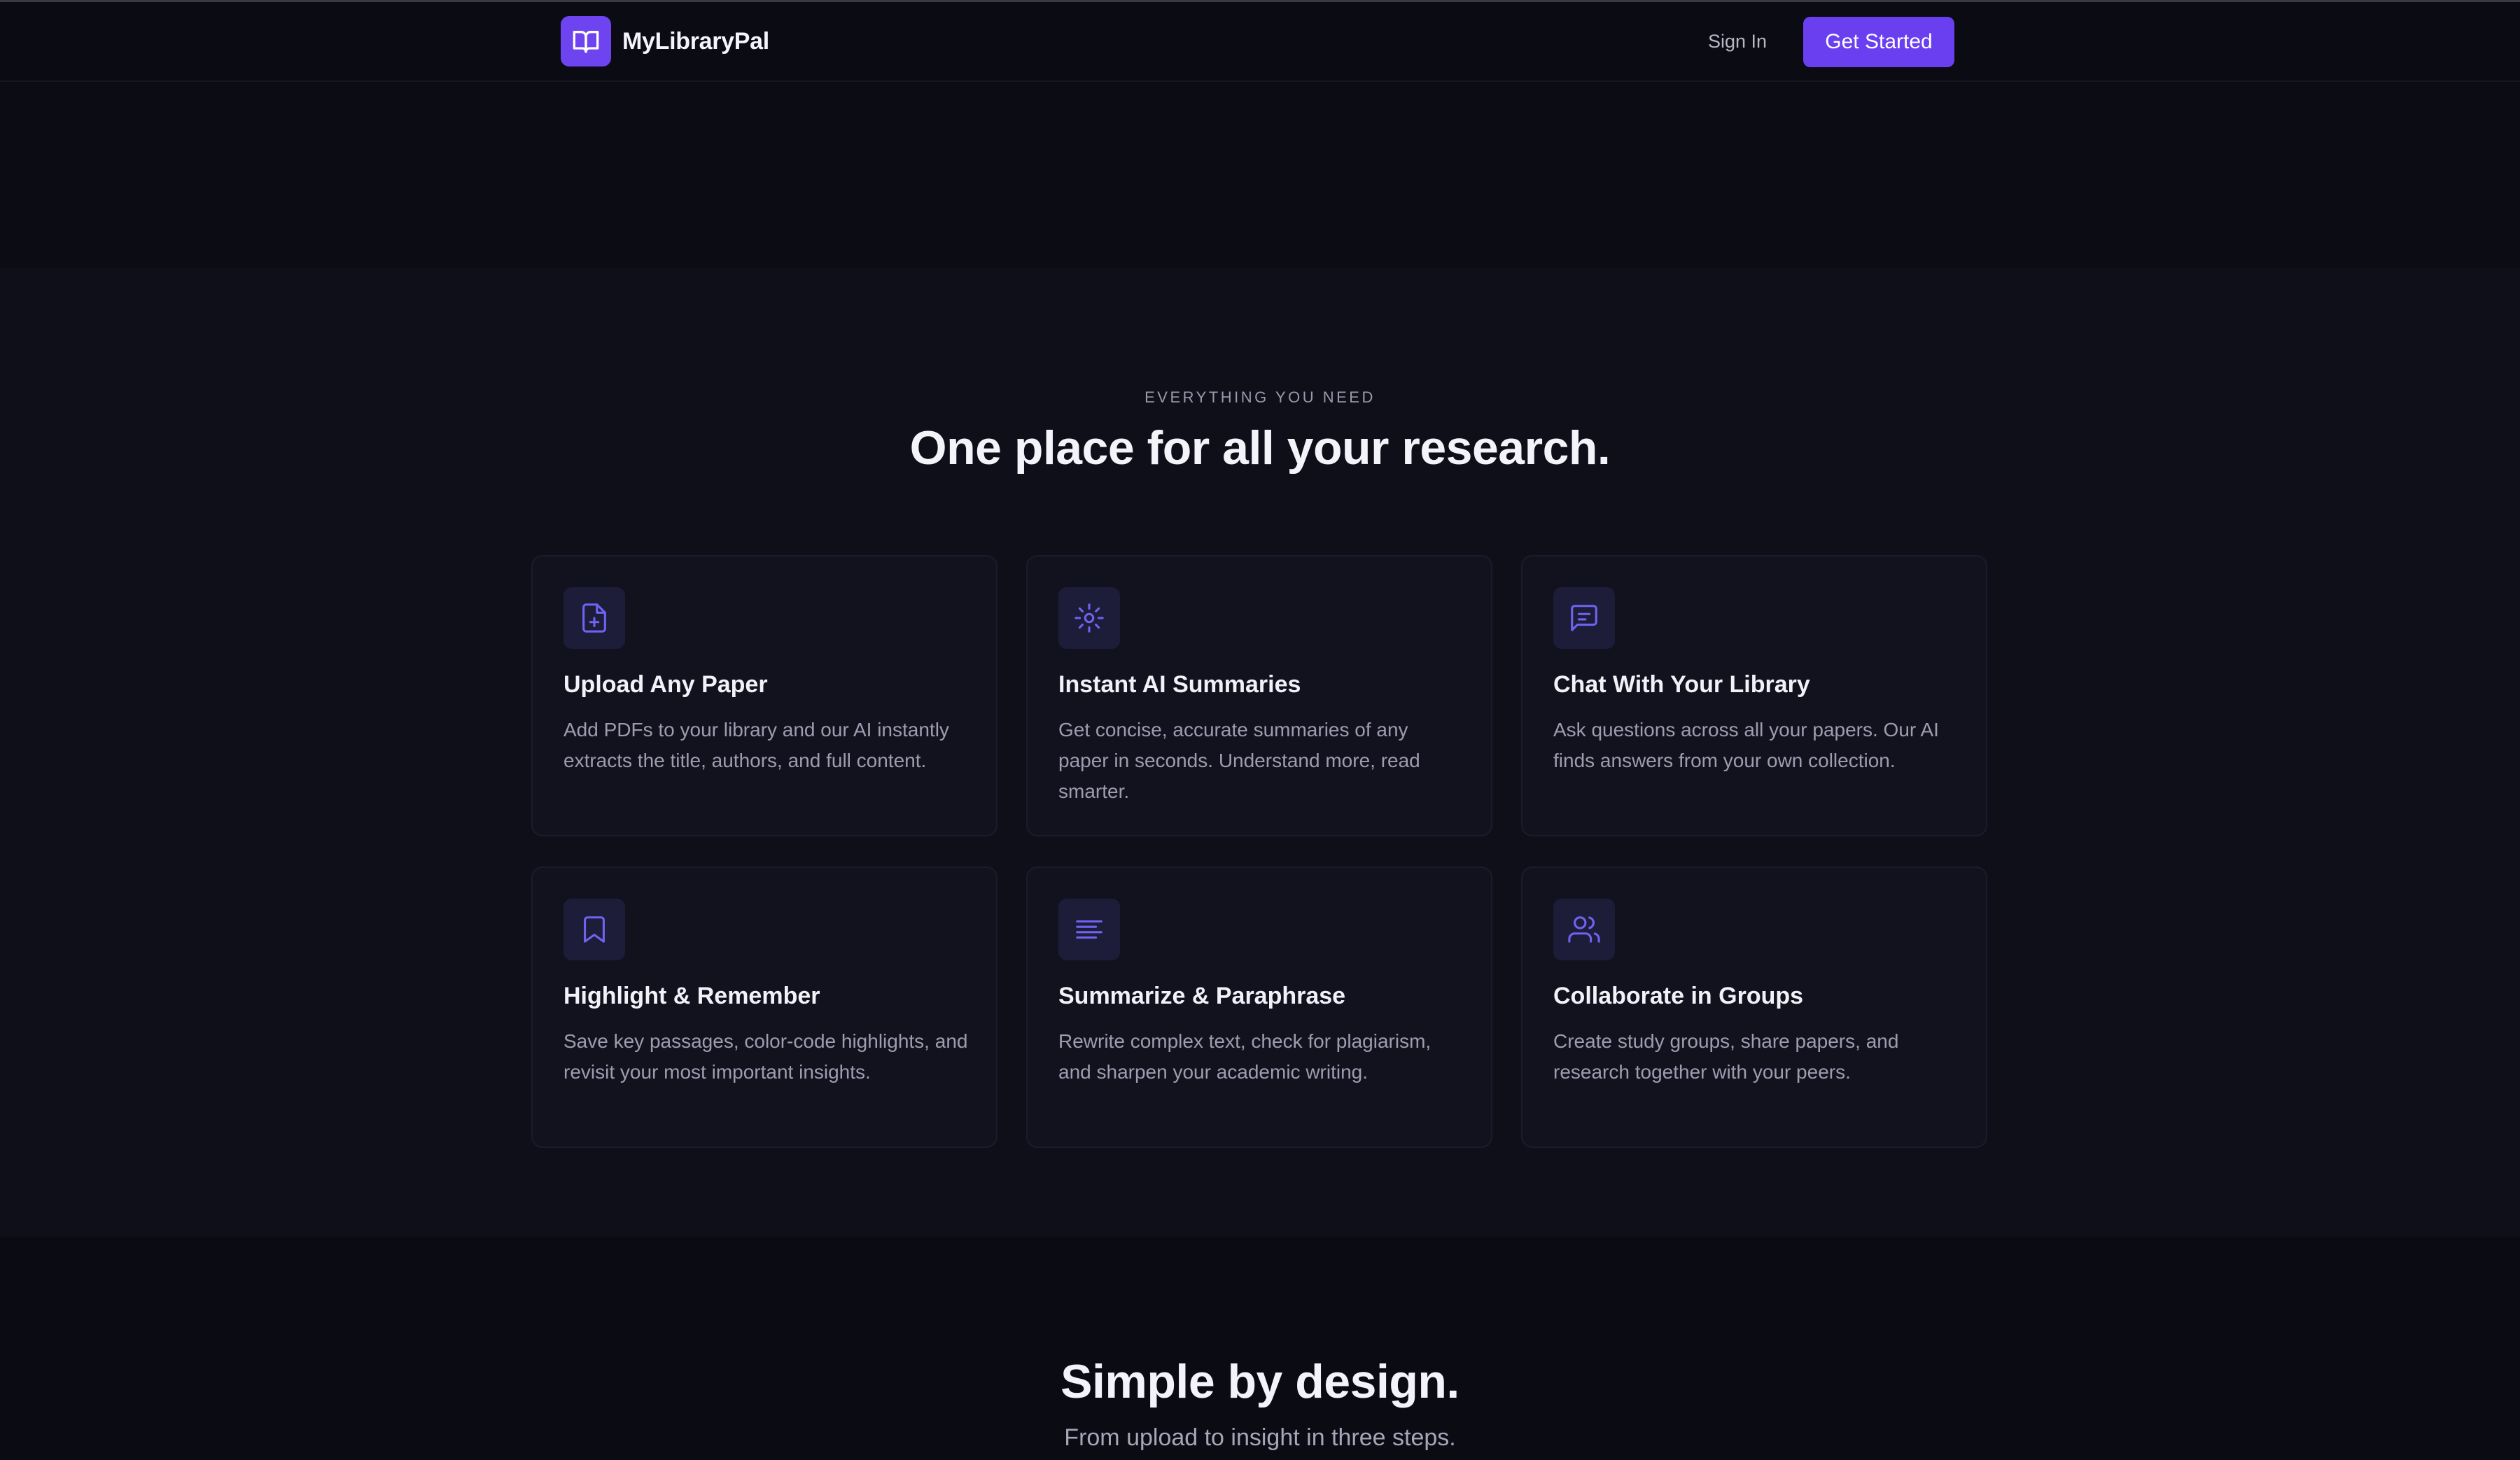  What do you see at coordinates (1260, 1438) in the screenshot?
I see `steps-subtitle: From upload to insight in three steps.` at bounding box center [1260, 1438].